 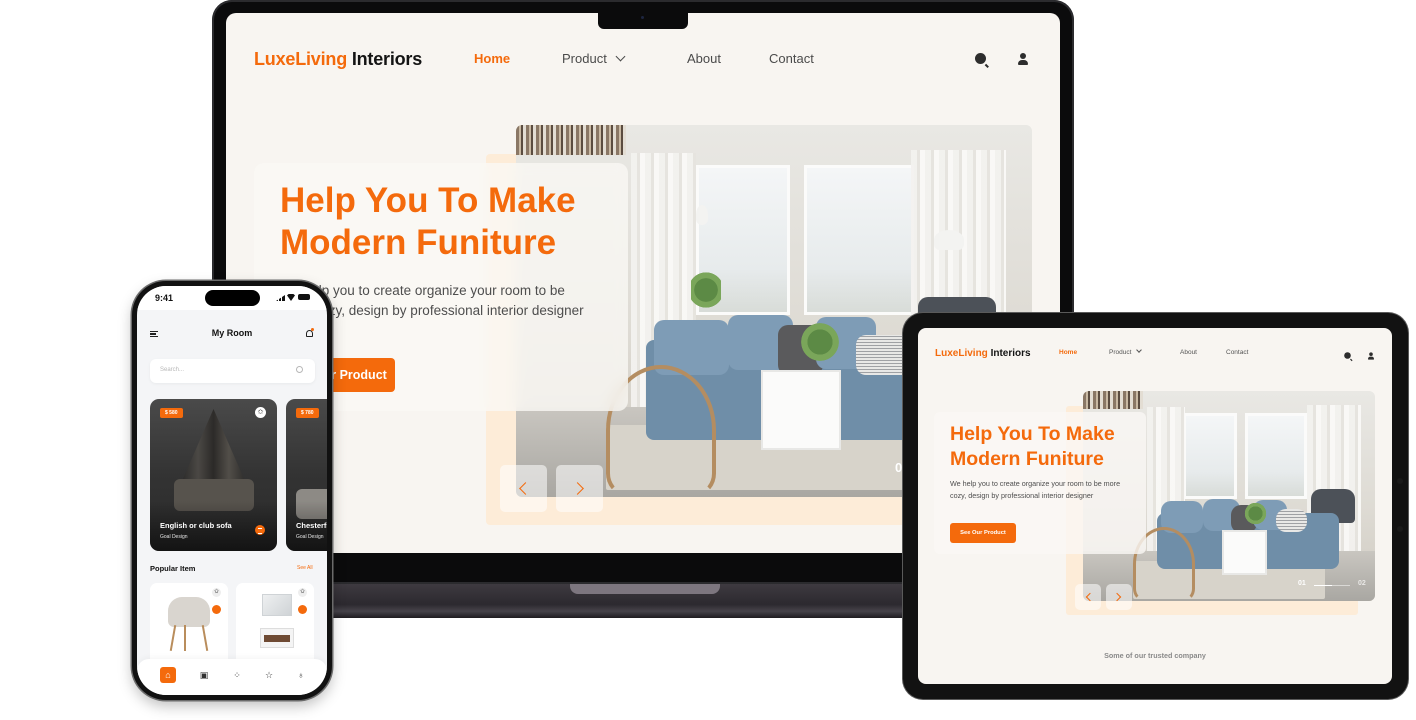 What do you see at coordinates (311, 525) in the screenshot?
I see `product-name: Chesterfield` at bounding box center [311, 525].